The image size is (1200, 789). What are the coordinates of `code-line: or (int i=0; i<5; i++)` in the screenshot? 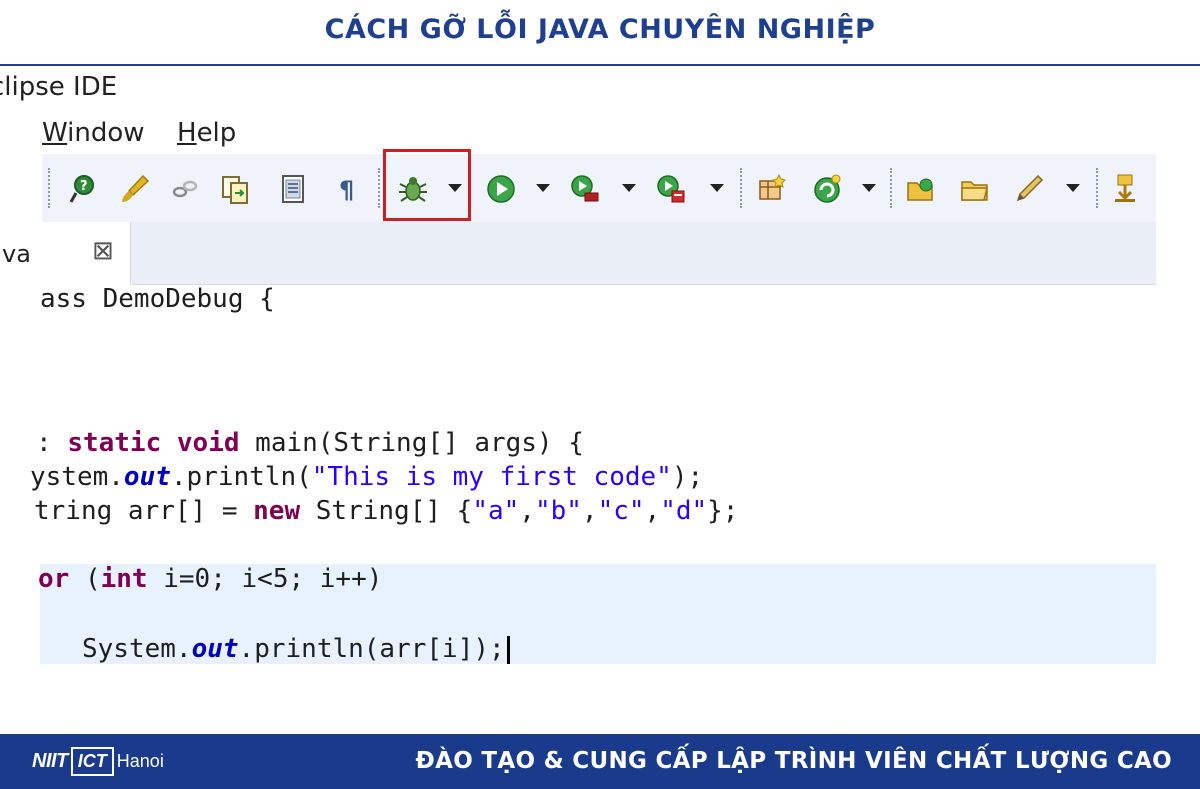 It's located at (210, 579).